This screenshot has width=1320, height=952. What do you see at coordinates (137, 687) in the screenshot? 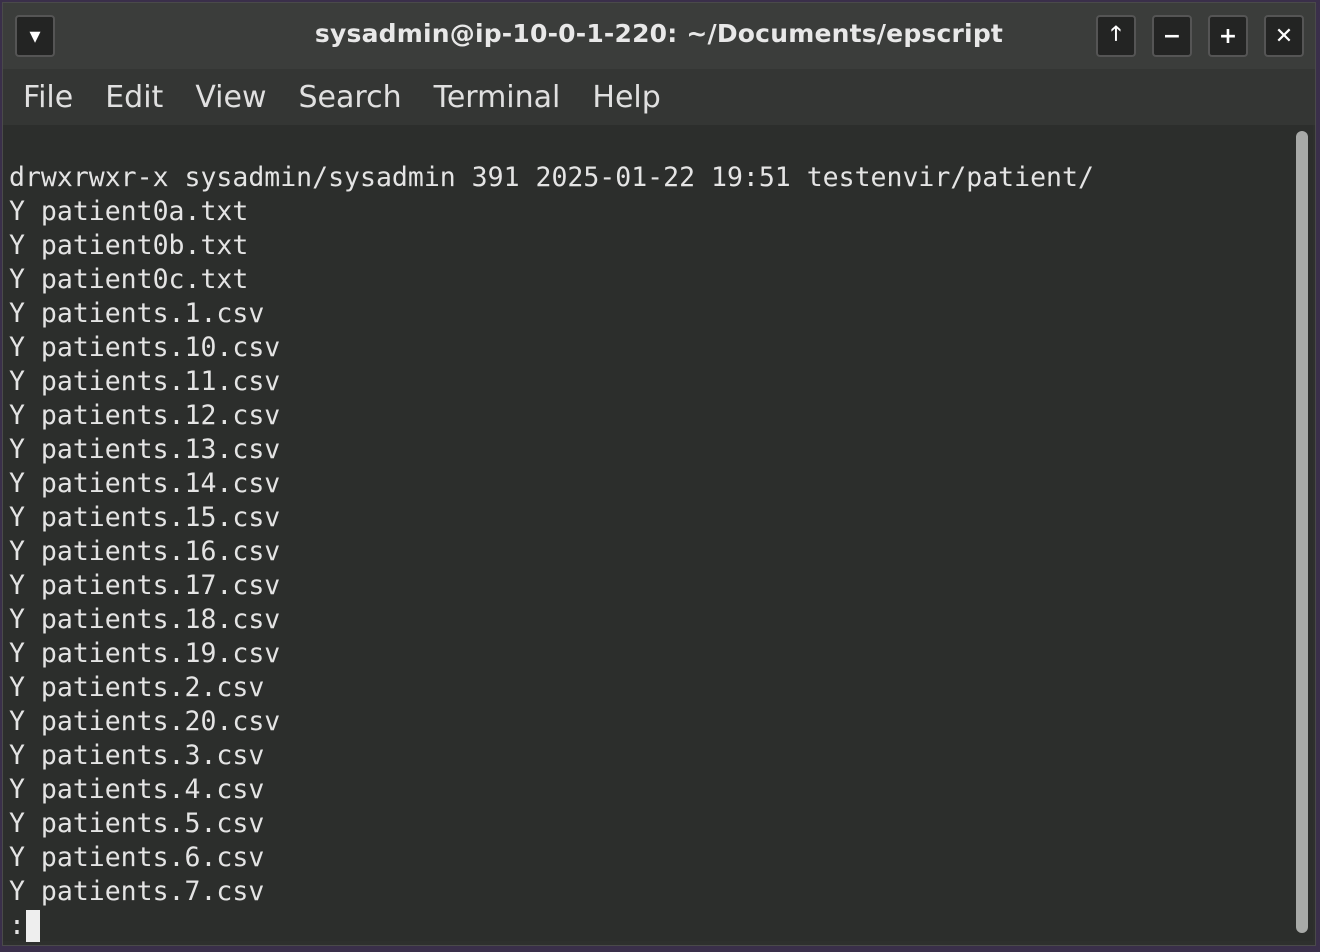
I see `file-entry-line: Y patients.2.csv` at bounding box center [137, 687].